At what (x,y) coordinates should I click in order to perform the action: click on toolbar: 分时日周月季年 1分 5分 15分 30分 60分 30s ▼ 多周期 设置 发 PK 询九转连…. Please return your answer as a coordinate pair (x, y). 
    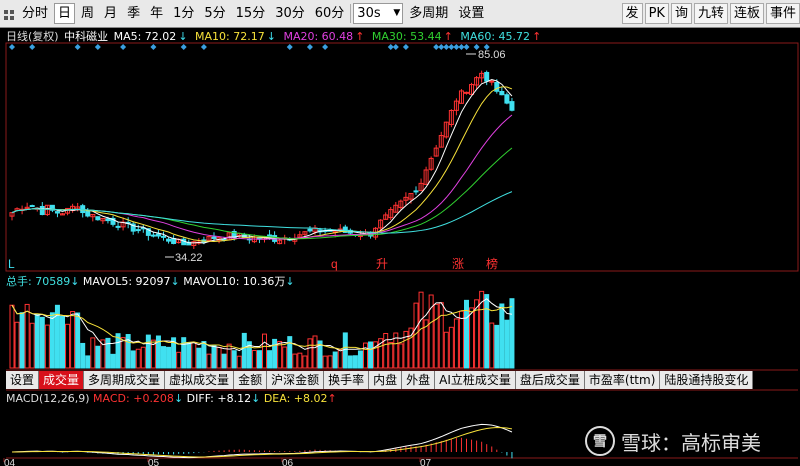
    Looking at the image, I should click on (400, 14).